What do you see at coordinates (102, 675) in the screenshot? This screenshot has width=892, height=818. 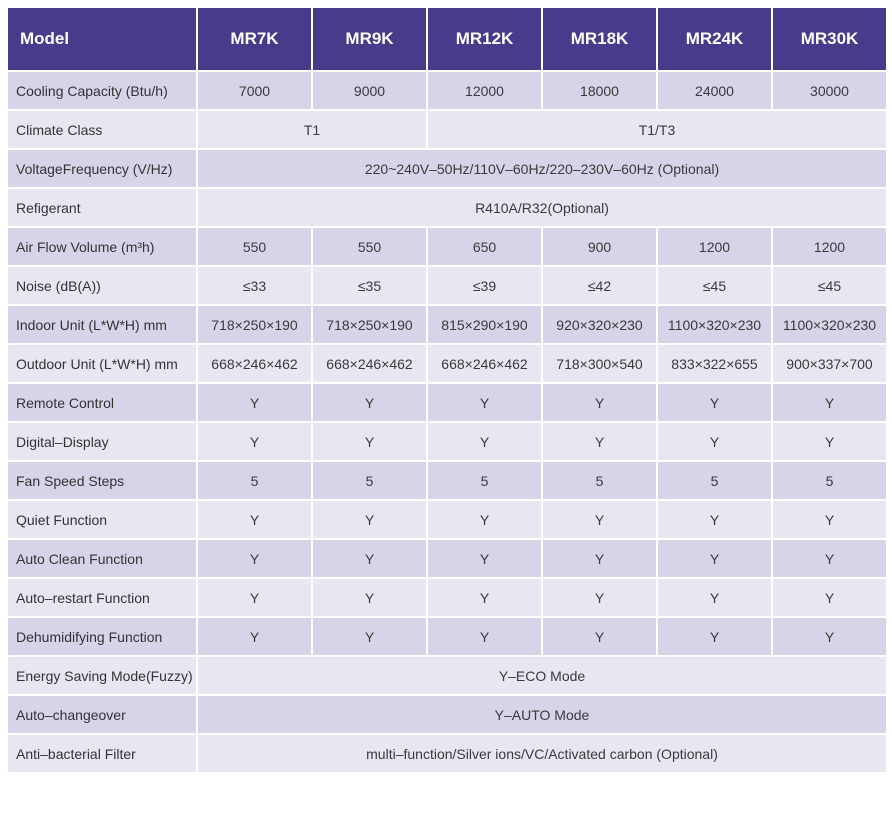 I see `row-label: Energy Saving Mode(Fuzzy)` at bounding box center [102, 675].